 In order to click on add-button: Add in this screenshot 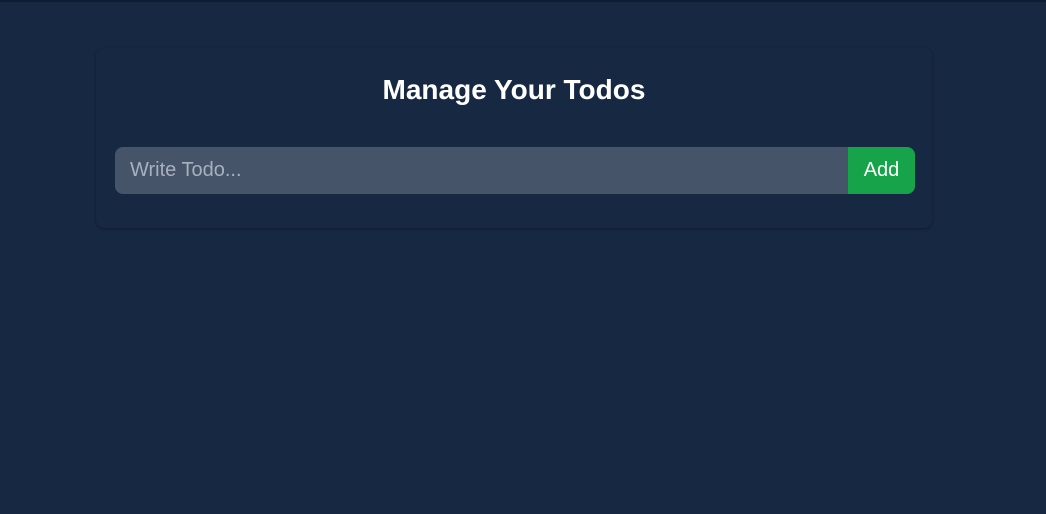, I will do `click(881, 170)`.